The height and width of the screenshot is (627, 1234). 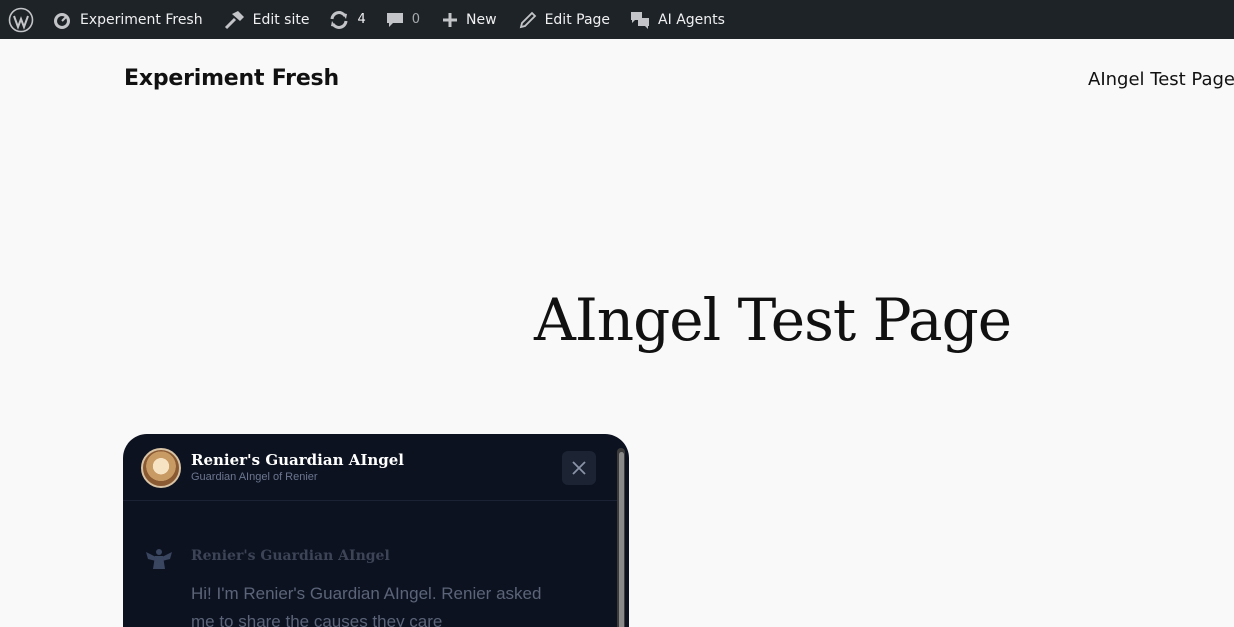 What do you see at coordinates (691, 19) in the screenshot?
I see `ai-agents-label: AI Agents` at bounding box center [691, 19].